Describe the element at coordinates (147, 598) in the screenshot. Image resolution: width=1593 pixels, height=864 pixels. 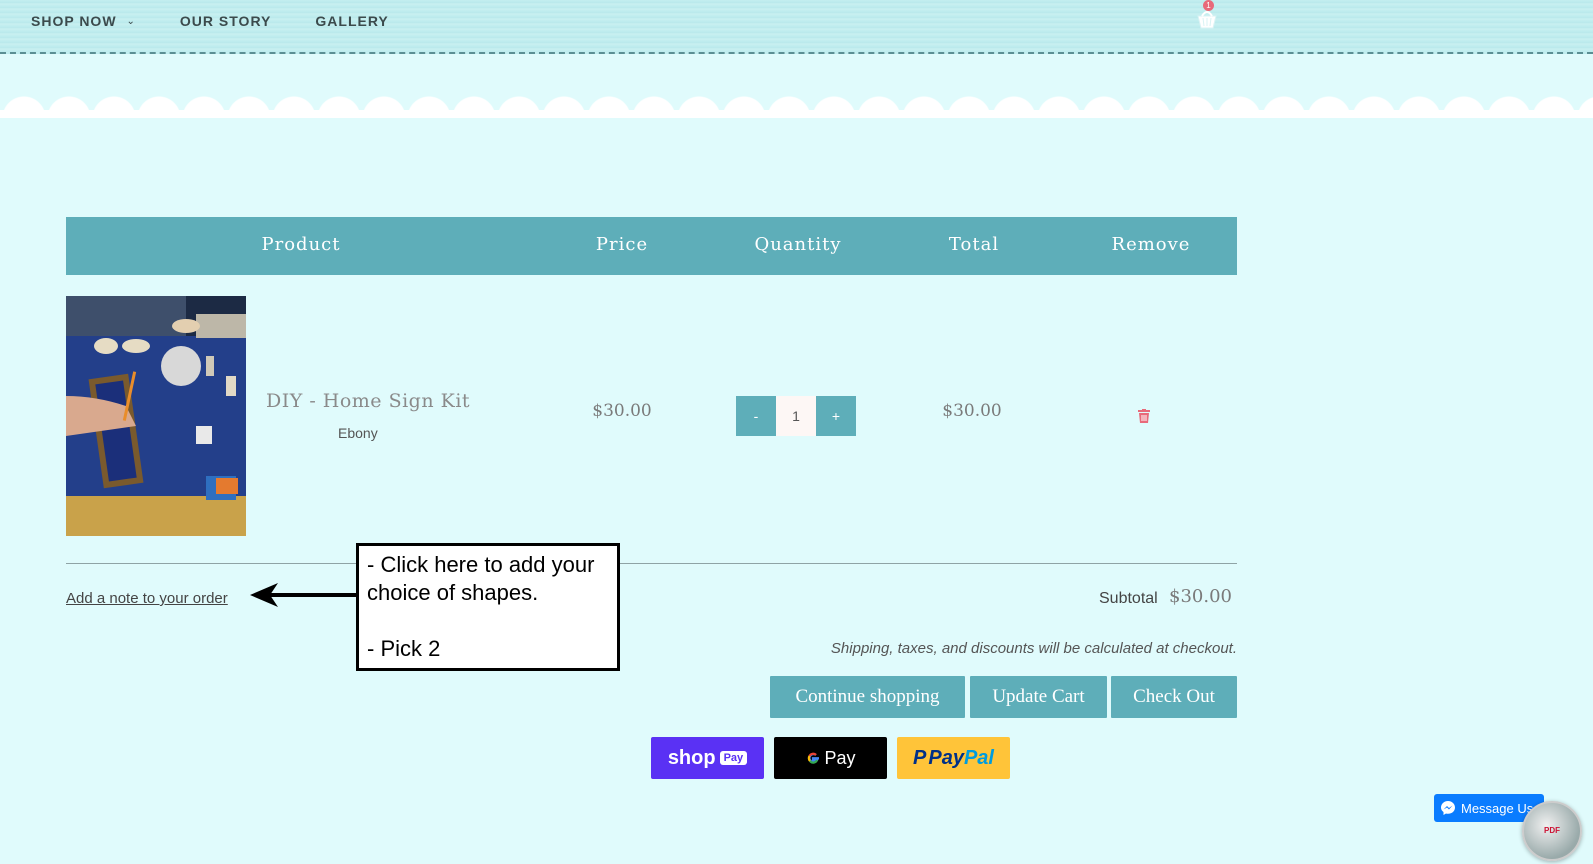
I see `add-order-note-link: Add a note to your order` at that location.